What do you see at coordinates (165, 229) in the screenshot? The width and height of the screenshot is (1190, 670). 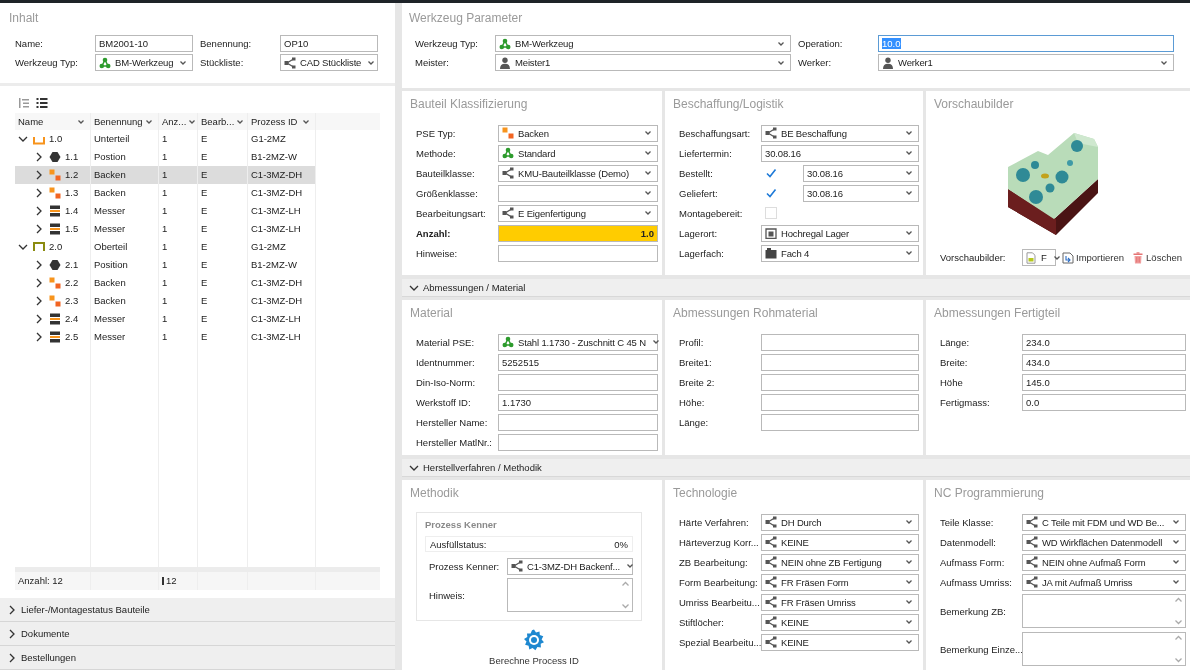 I see `tree-row: 1.5 Messer 1 E C1-3MZ-LH` at bounding box center [165, 229].